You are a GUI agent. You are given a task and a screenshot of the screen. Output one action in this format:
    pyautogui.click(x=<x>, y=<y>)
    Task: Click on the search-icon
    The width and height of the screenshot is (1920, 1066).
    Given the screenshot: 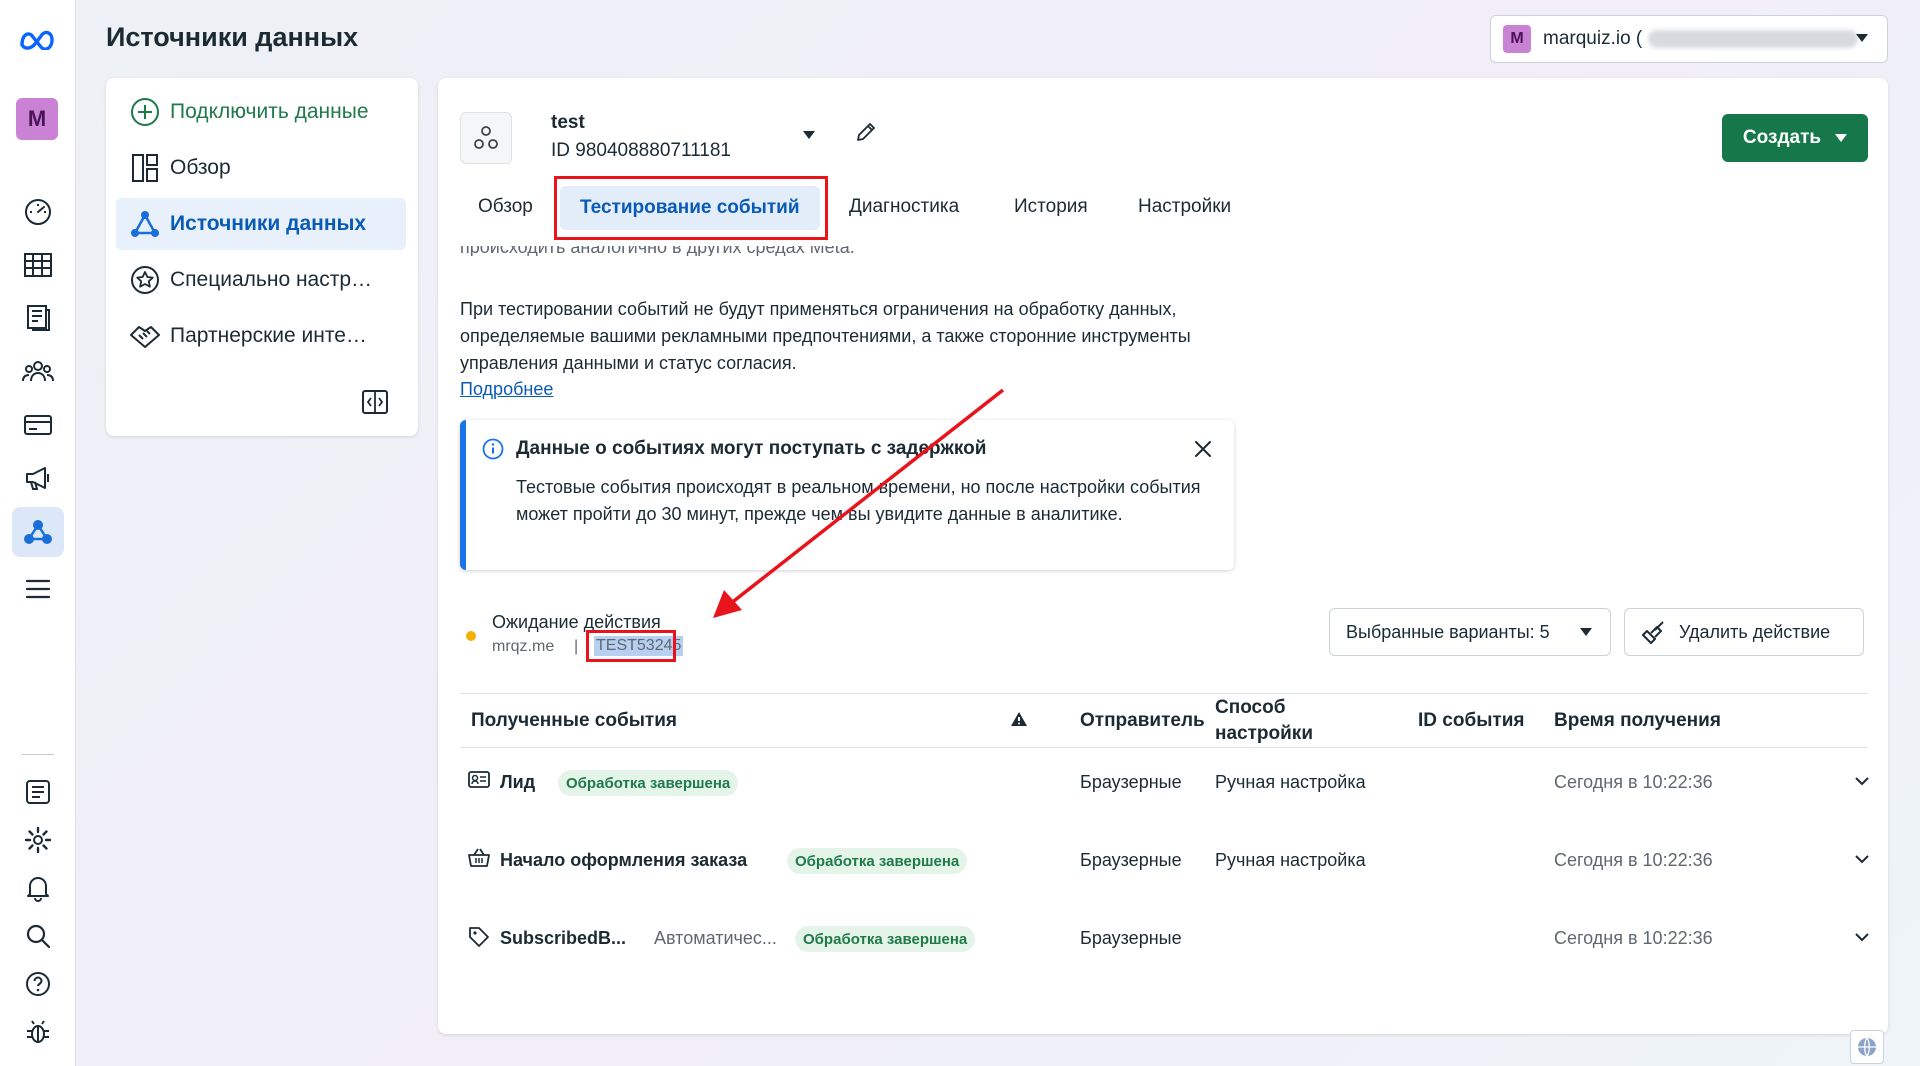 What is the action you would take?
    pyautogui.click(x=38, y=936)
    